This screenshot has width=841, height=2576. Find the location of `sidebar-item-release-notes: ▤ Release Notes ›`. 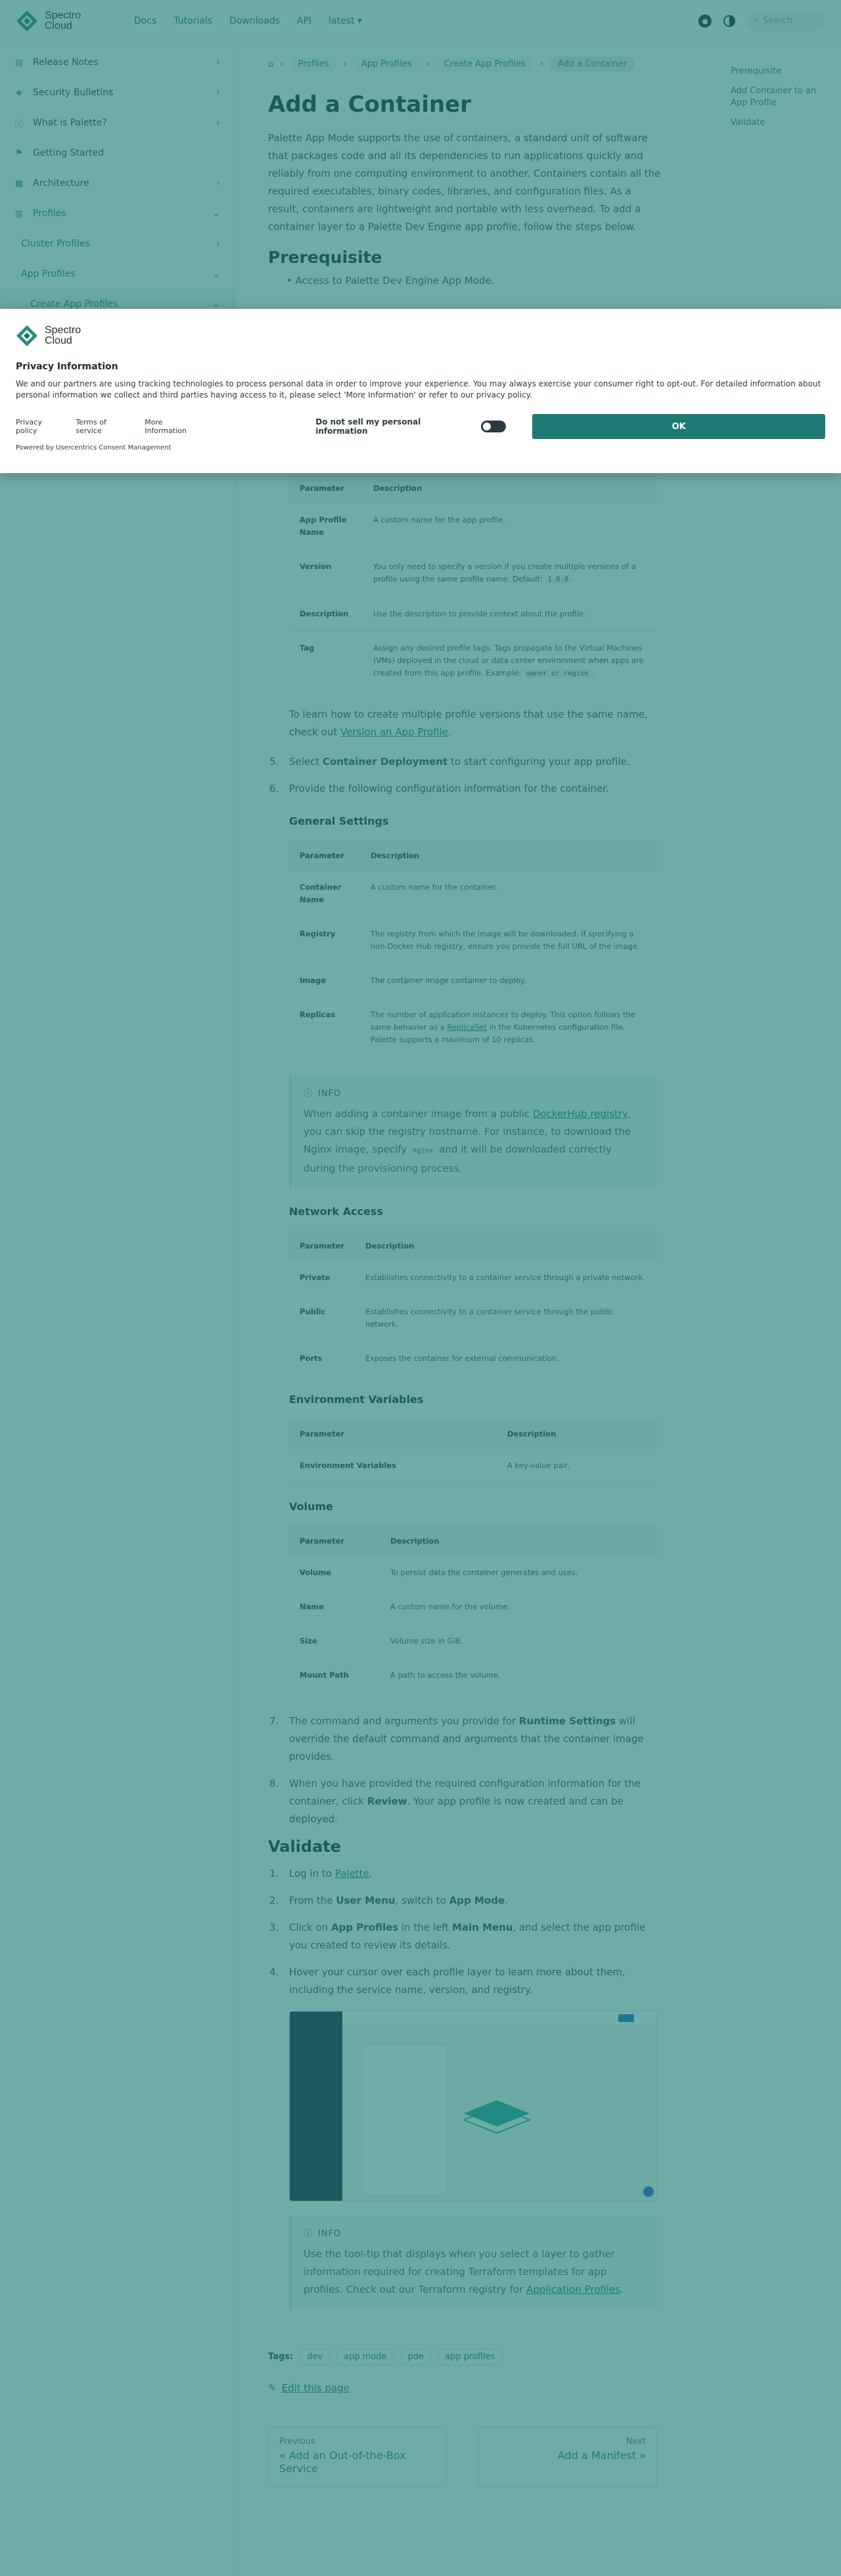

sidebar-item-release-notes: ▤ Release Notes › is located at coordinates (118, 63).